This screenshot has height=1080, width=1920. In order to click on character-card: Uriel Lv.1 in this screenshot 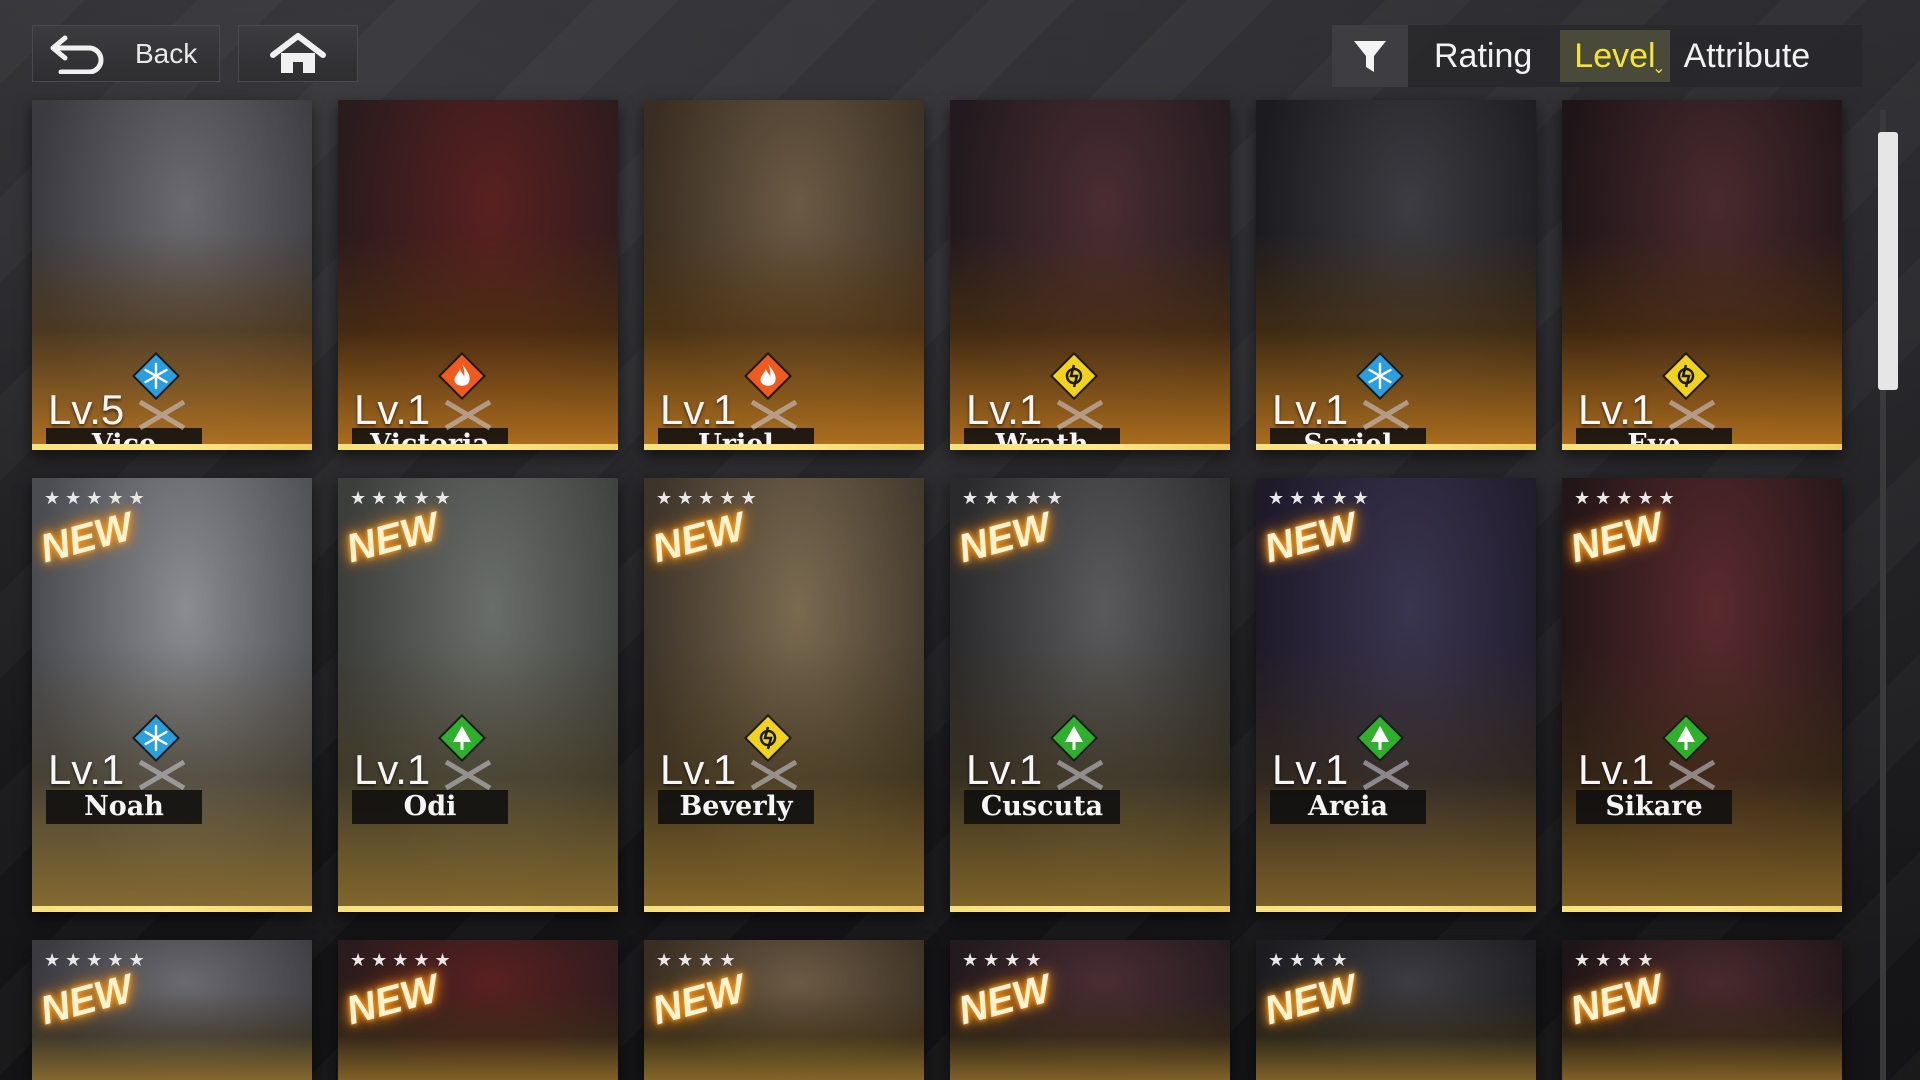, I will do `click(784, 275)`.